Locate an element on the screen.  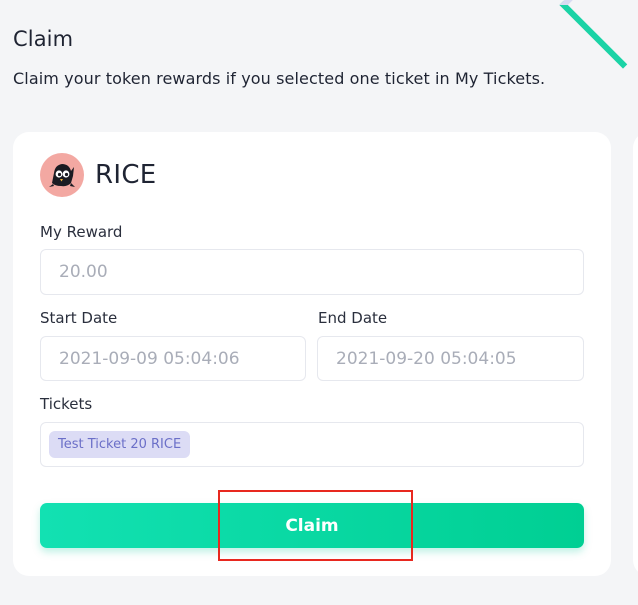
end-date-label: End Date is located at coordinates (353, 318).